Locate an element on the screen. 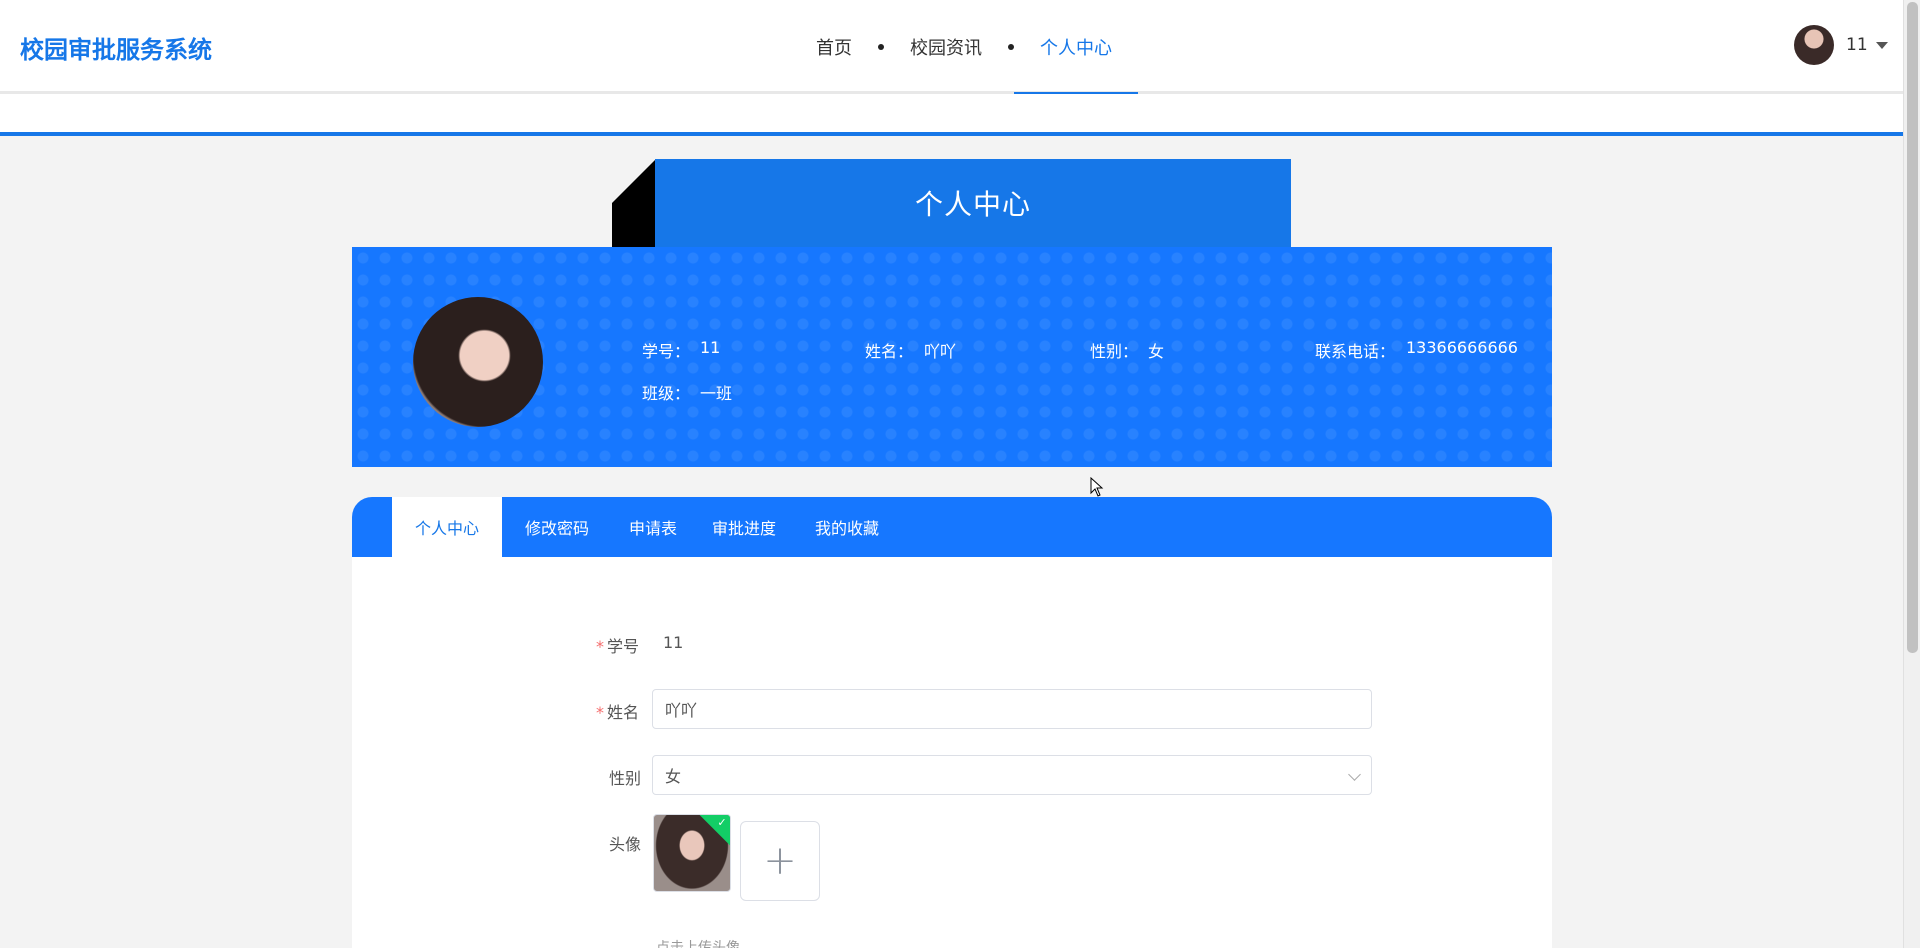 This screenshot has width=1920, height=948. upload-avatar-button: + is located at coordinates (780, 861).